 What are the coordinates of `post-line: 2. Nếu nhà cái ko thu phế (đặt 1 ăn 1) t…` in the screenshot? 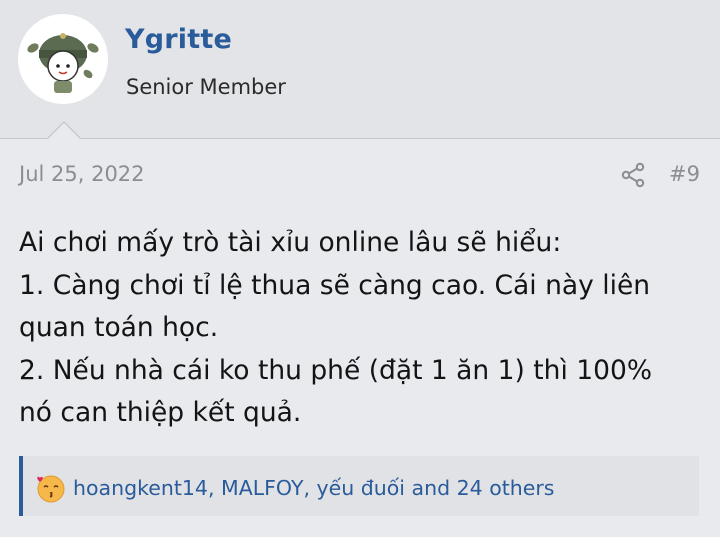 It's located at (335, 370).